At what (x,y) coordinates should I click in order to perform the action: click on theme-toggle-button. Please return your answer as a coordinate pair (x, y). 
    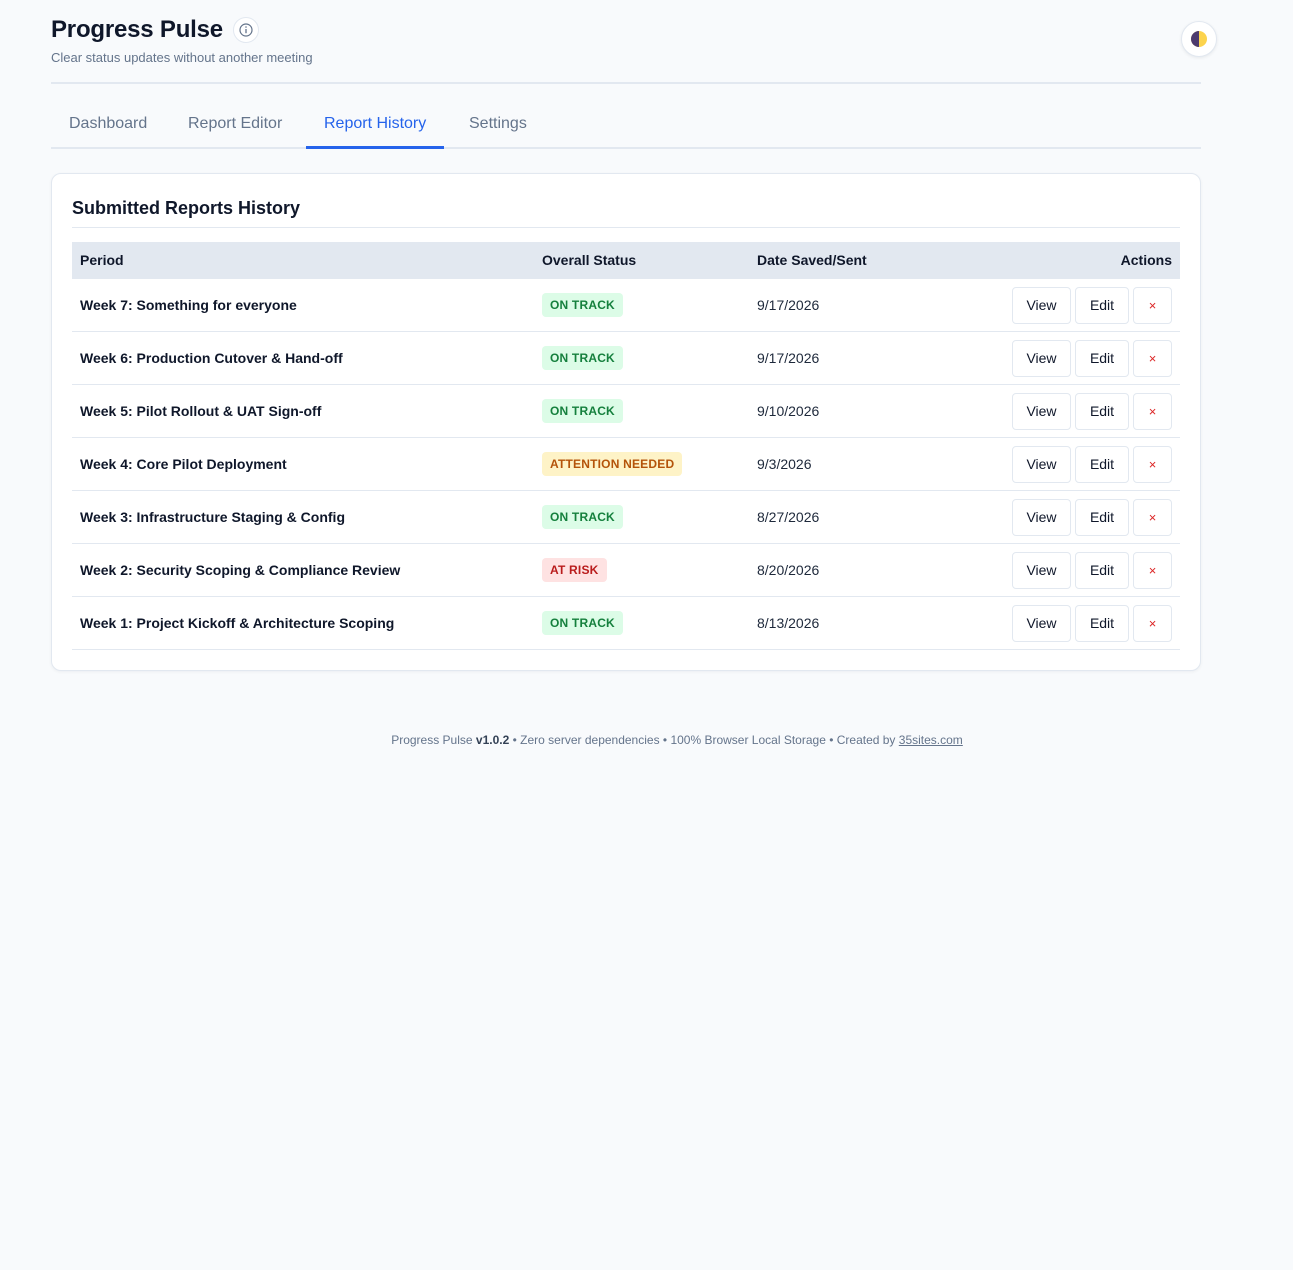
    Looking at the image, I should click on (1199, 39).